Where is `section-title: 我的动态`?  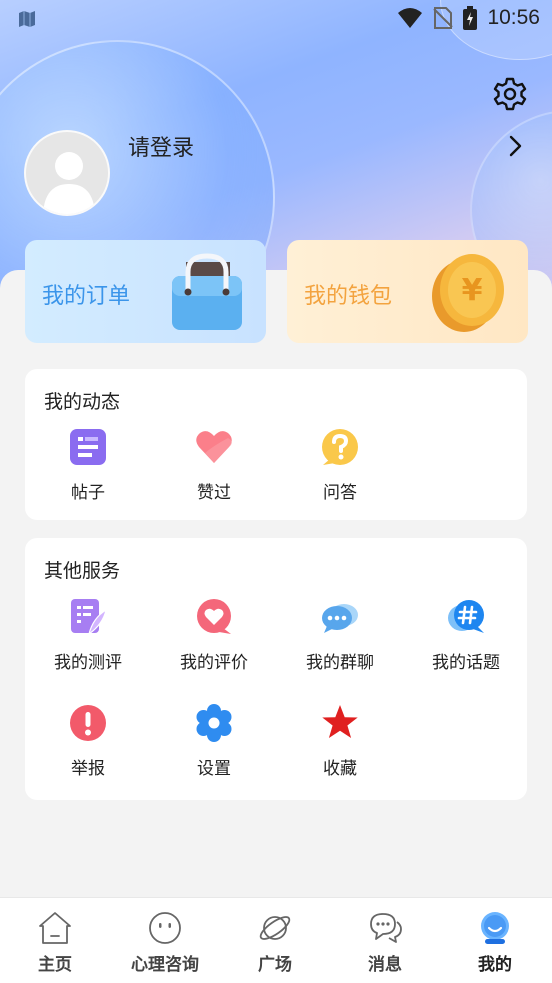 section-title: 我的动态 is located at coordinates (82, 402).